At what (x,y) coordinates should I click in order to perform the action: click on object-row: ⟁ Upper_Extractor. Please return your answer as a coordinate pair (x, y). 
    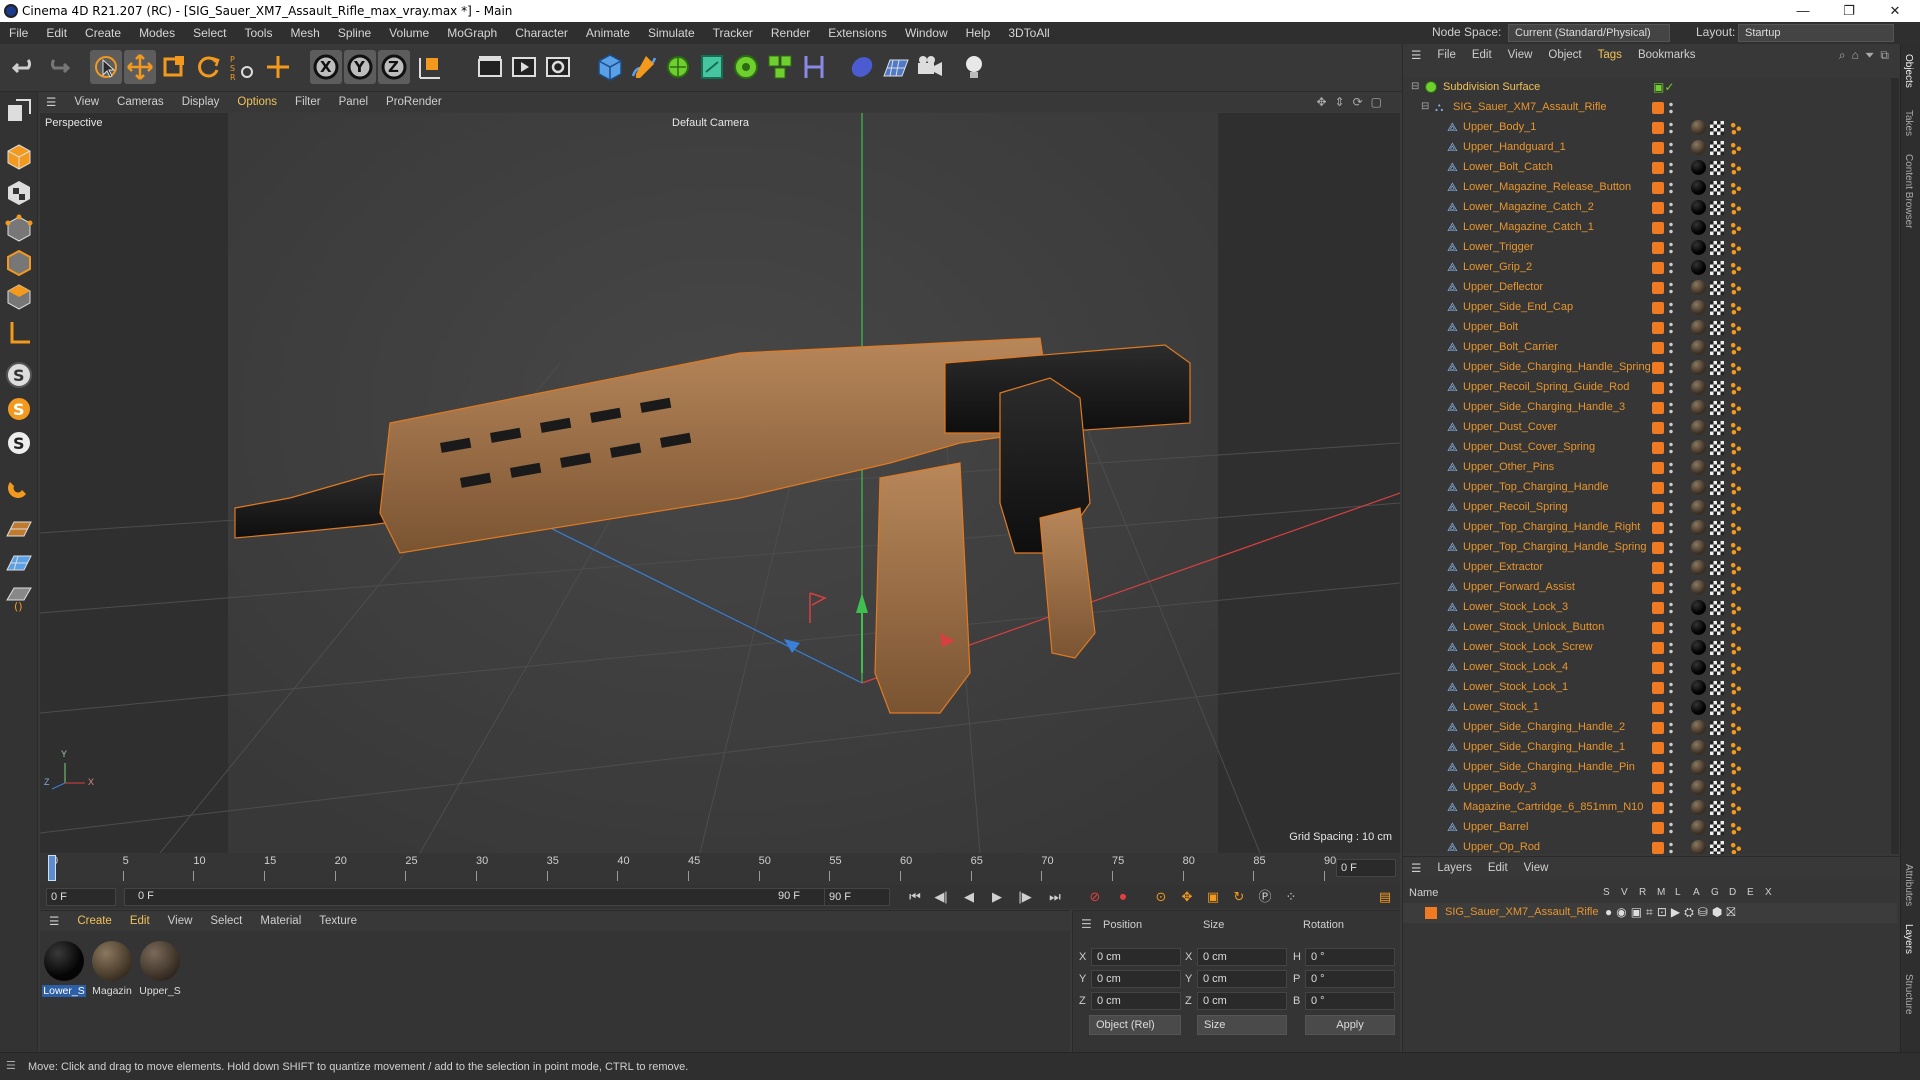
    Looking at the image, I should click on (1643, 568).